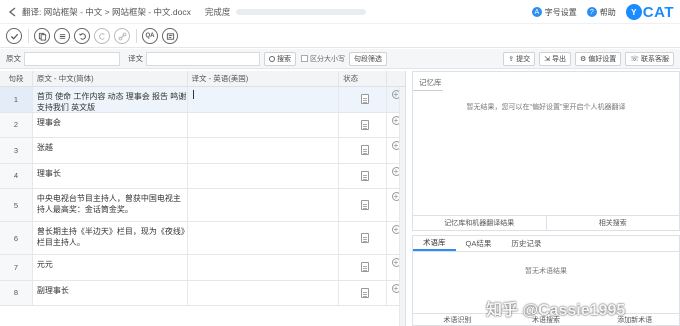 Image resolution: width=680 pixels, height=326 pixels. I want to click on segment-number: 4, so click(16, 175).